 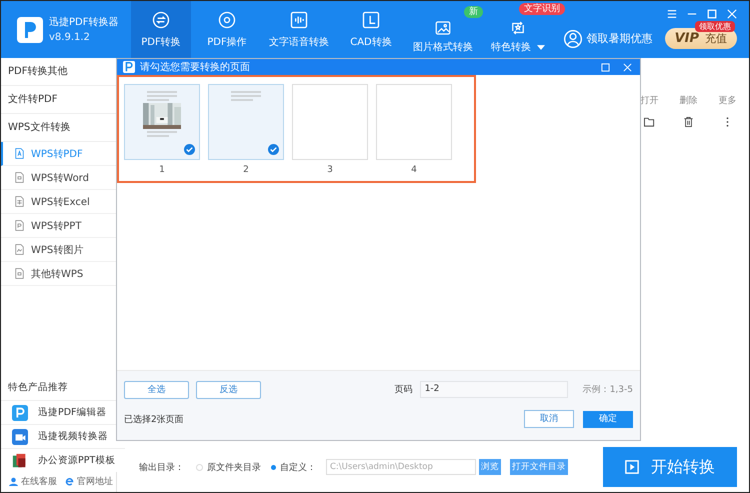 I want to click on convert-icon, so click(x=161, y=20).